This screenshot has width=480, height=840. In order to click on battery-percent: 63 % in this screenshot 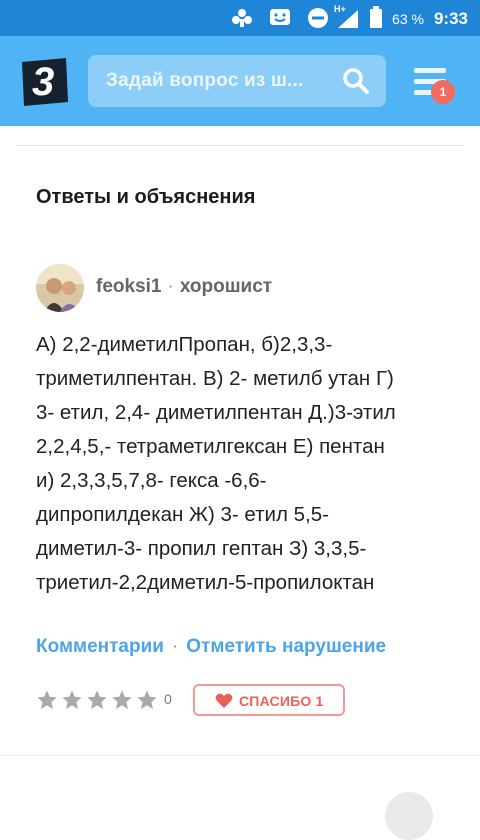, I will do `click(408, 18)`.